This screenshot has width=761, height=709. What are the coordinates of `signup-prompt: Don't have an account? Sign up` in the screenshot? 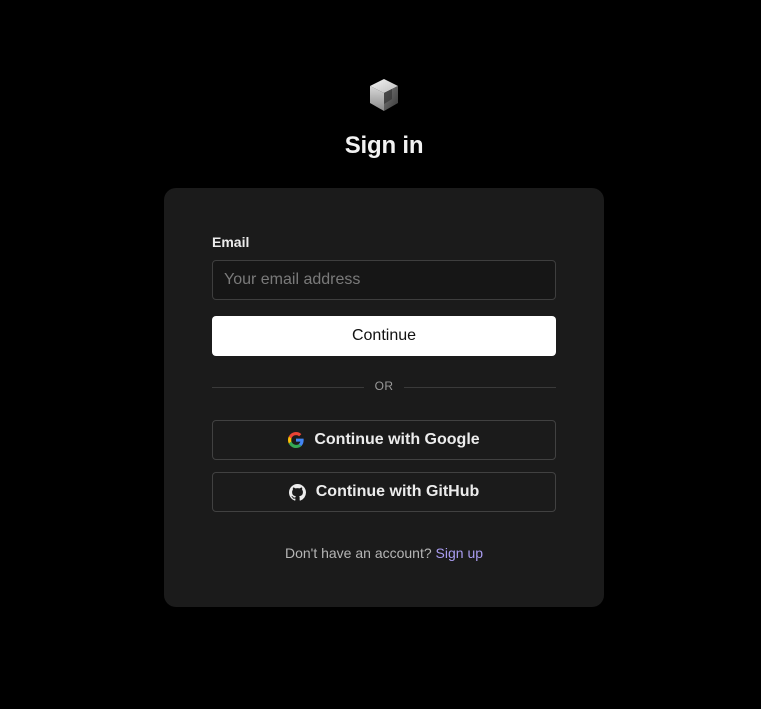 It's located at (384, 553).